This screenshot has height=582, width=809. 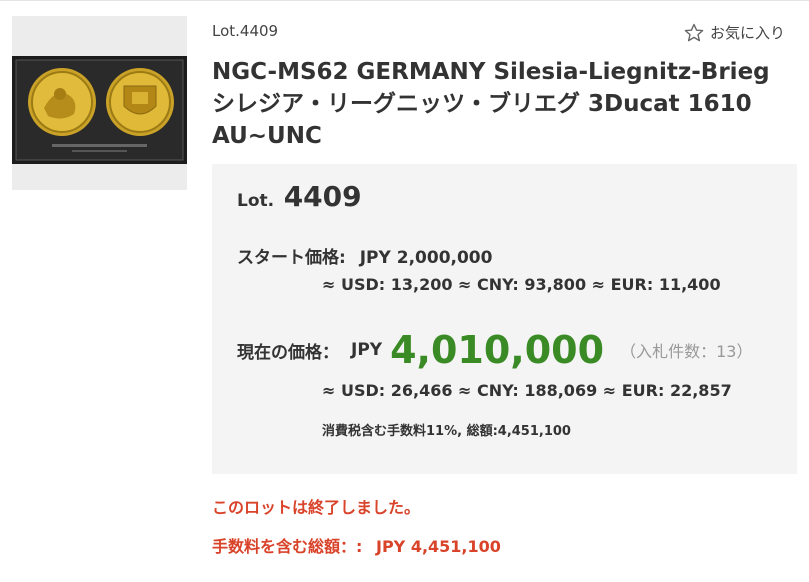 I want to click on lot-number: 4409, so click(x=322, y=196).